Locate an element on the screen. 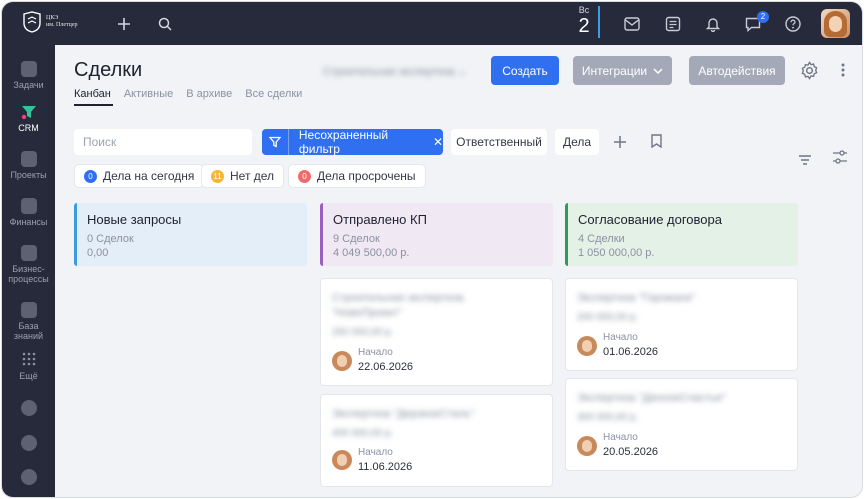  counter-no-tasks: 11 Нет дел is located at coordinates (243, 176).